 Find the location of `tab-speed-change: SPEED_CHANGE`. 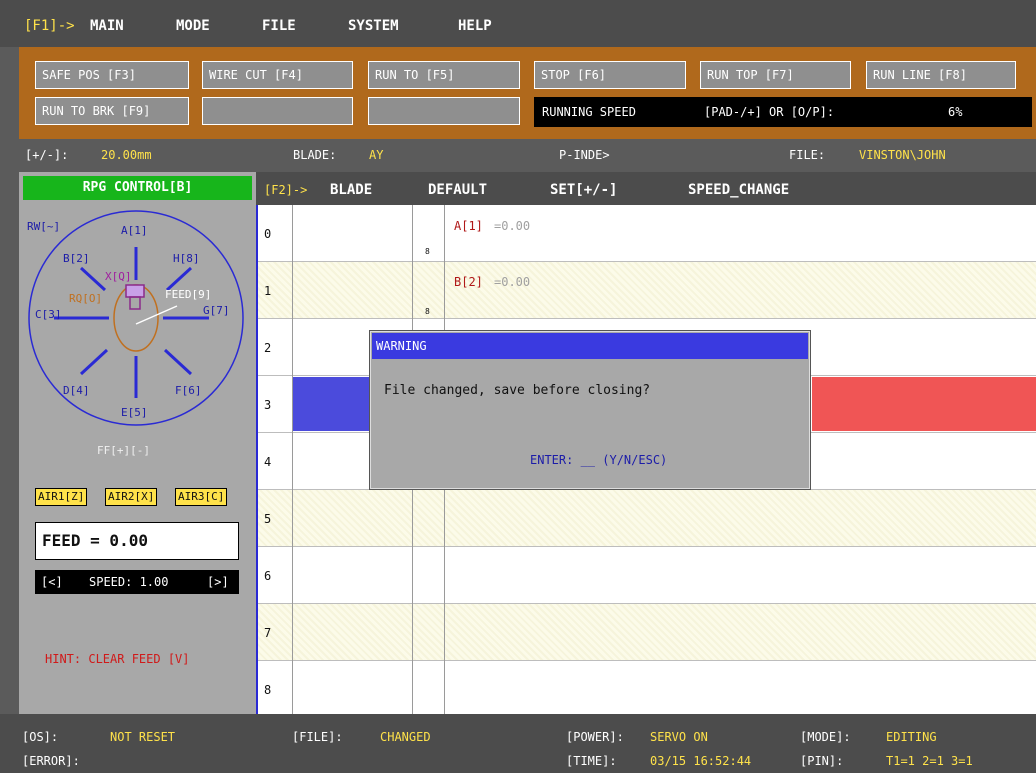

tab-speed-change: SPEED_CHANGE is located at coordinates (738, 190).